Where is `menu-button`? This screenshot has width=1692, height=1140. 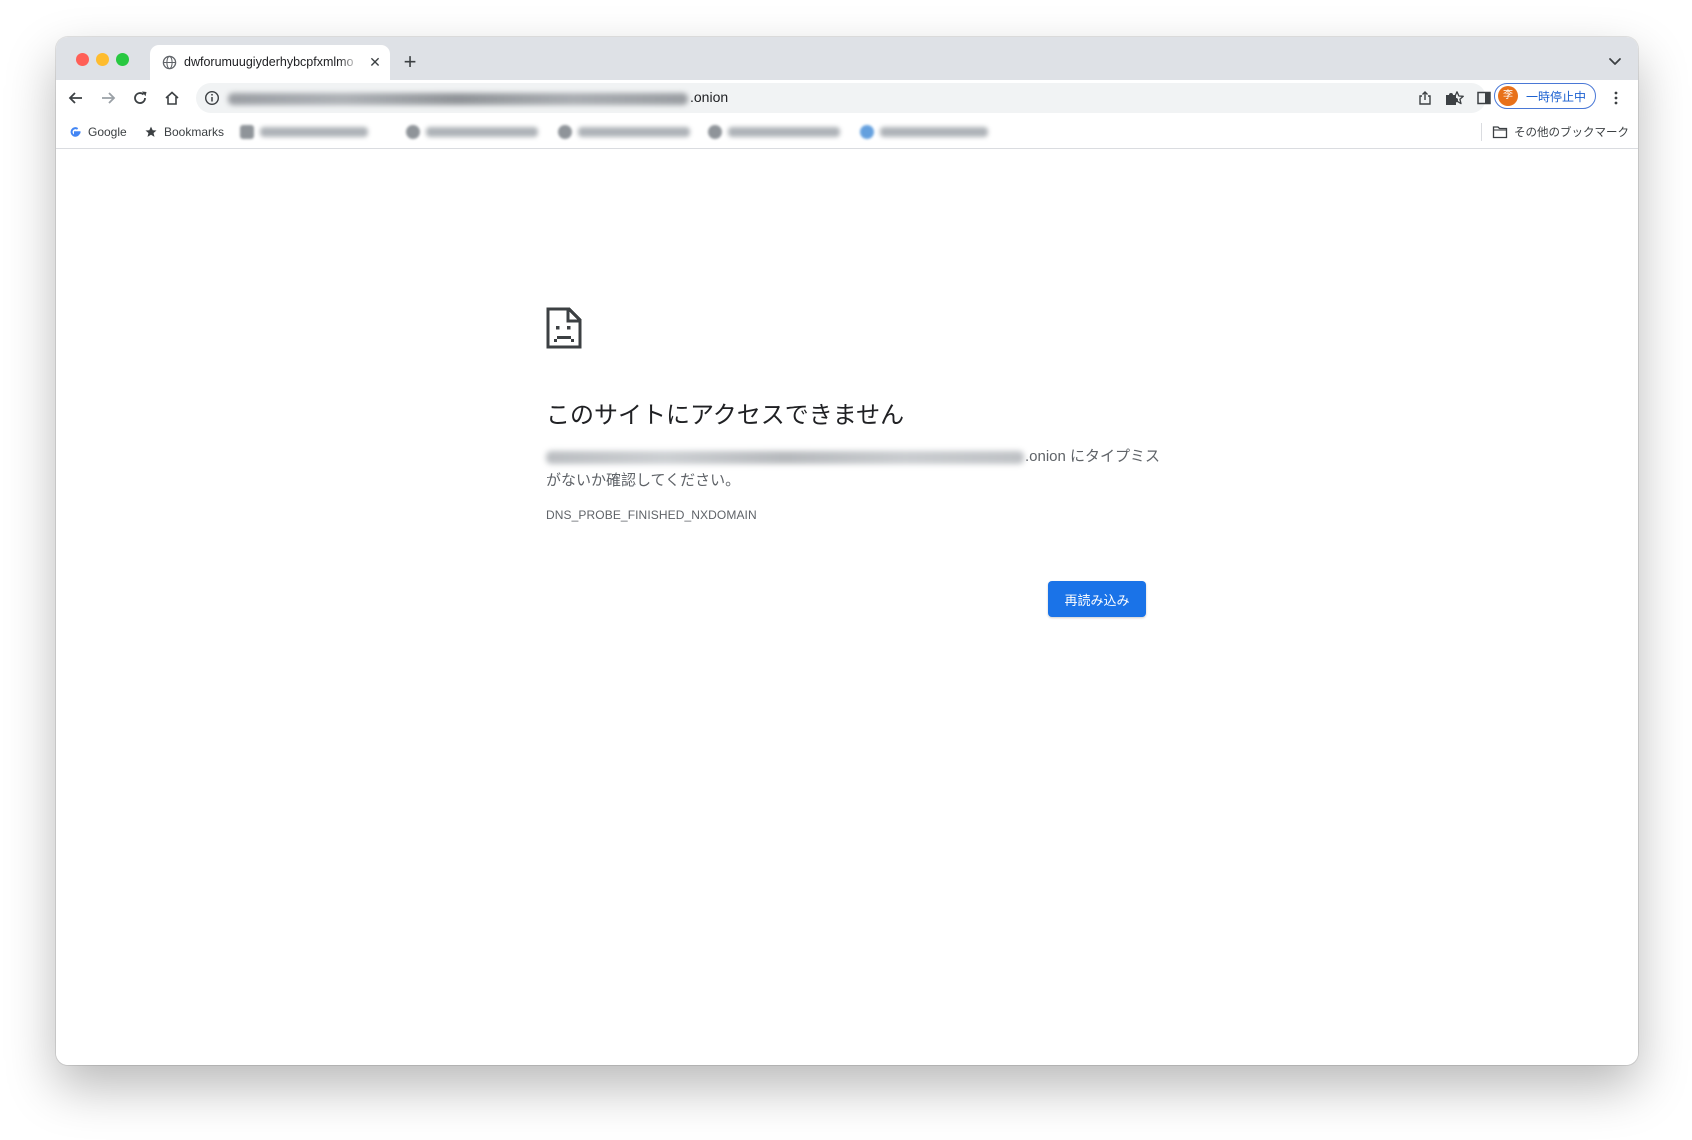
menu-button is located at coordinates (1616, 98).